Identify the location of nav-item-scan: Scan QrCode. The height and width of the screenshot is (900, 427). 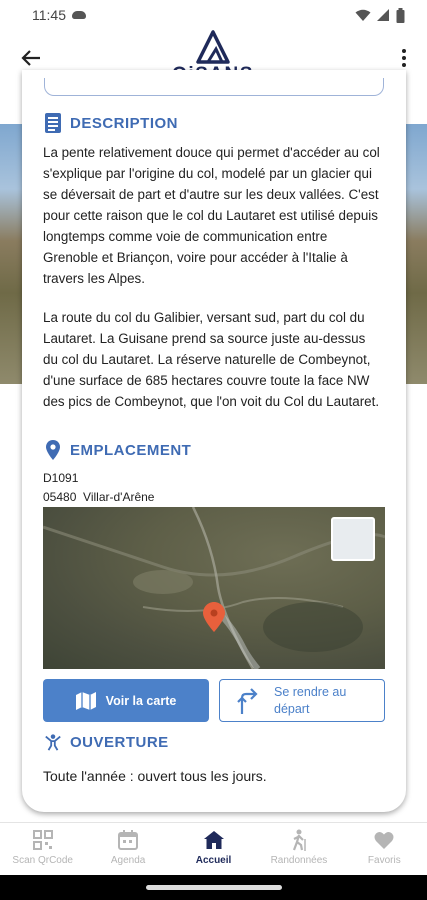
(42, 849).